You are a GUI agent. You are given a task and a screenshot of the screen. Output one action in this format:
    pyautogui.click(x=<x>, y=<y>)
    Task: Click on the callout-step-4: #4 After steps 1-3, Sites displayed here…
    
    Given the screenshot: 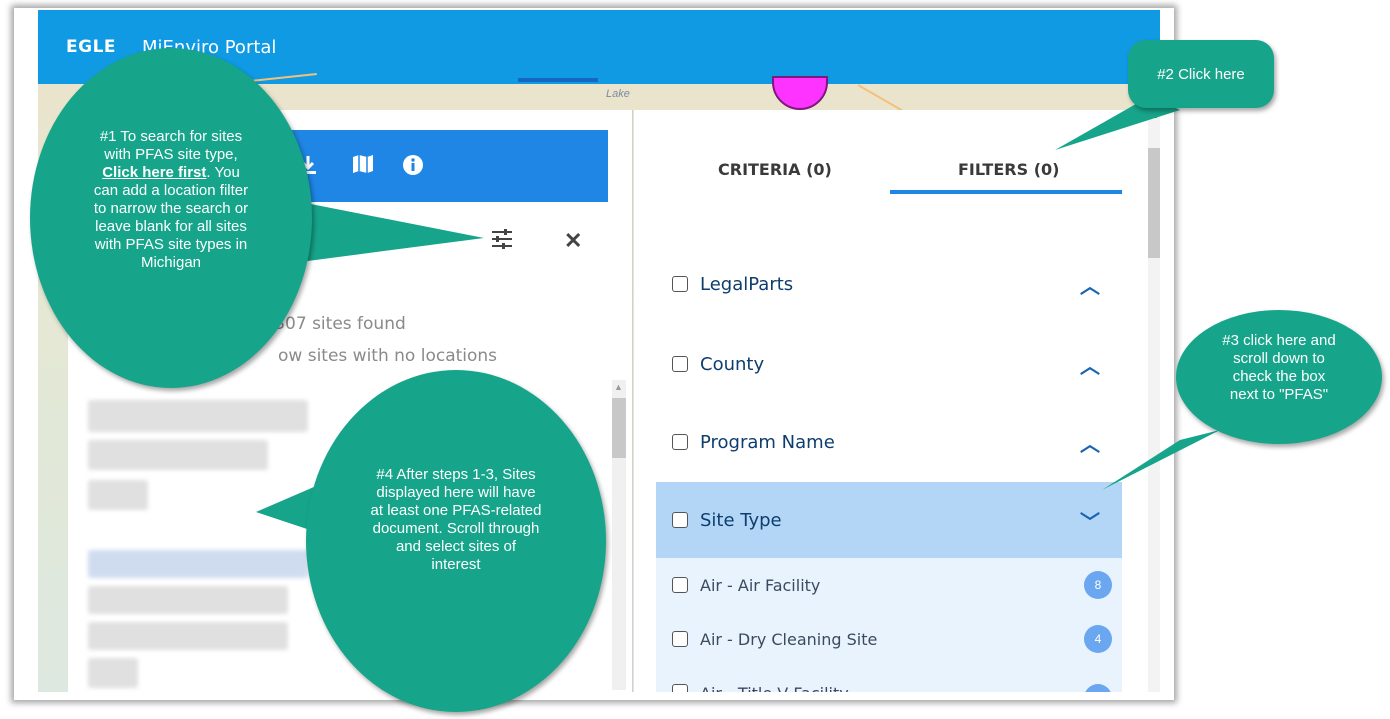 What is the action you would take?
    pyautogui.click(x=456, y=541)
    